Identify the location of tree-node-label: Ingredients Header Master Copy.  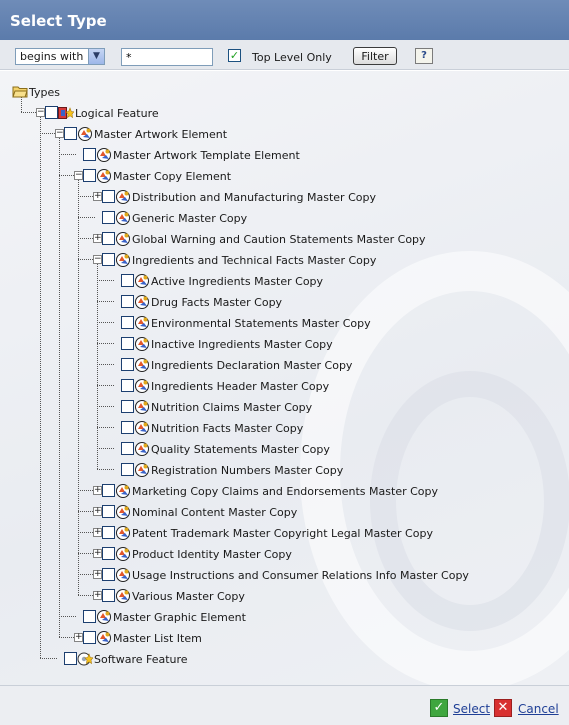
(240, 386).